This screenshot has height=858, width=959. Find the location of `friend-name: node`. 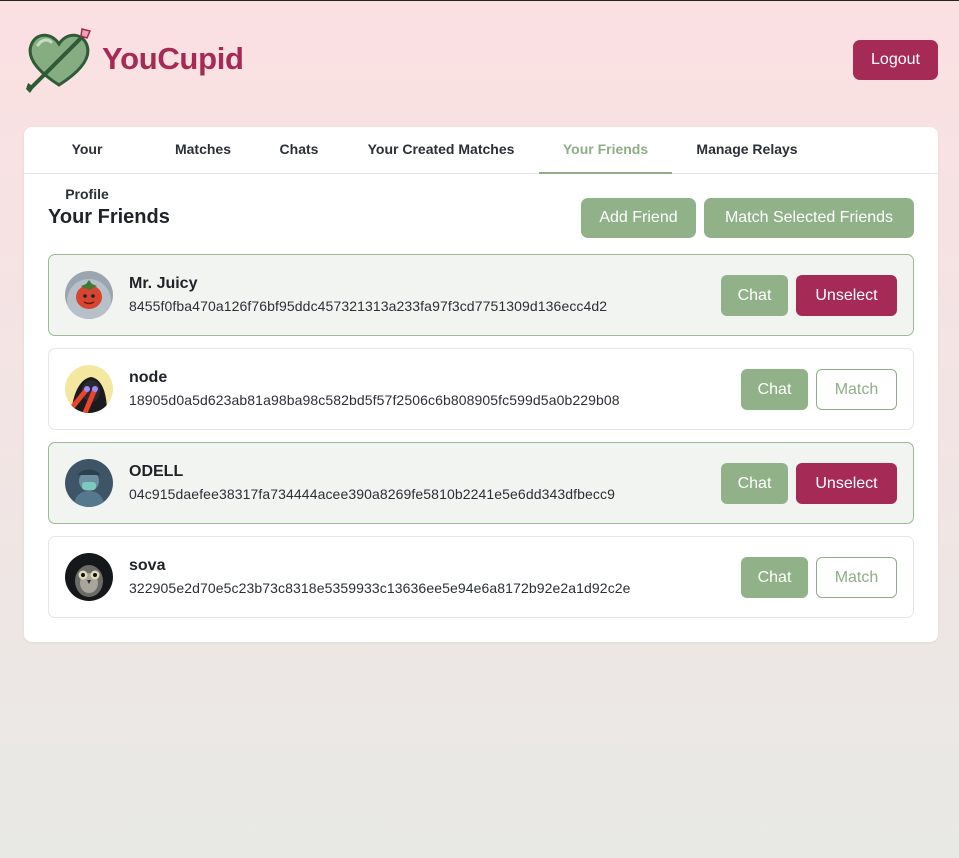

friend-name: node is located at coordinates (148, 377).